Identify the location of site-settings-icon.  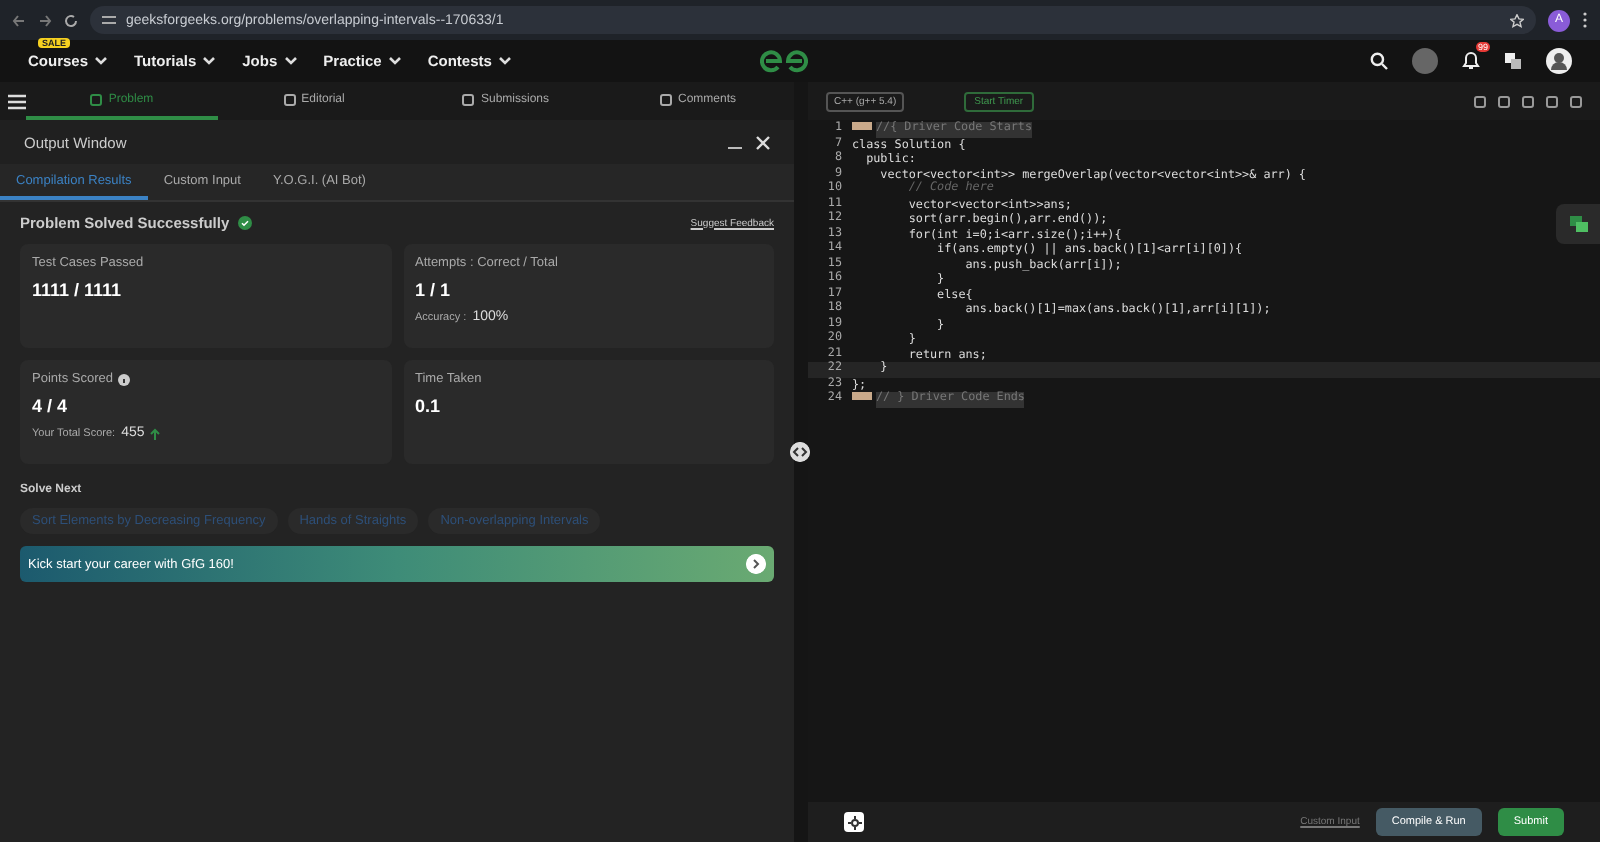
(109, 20).